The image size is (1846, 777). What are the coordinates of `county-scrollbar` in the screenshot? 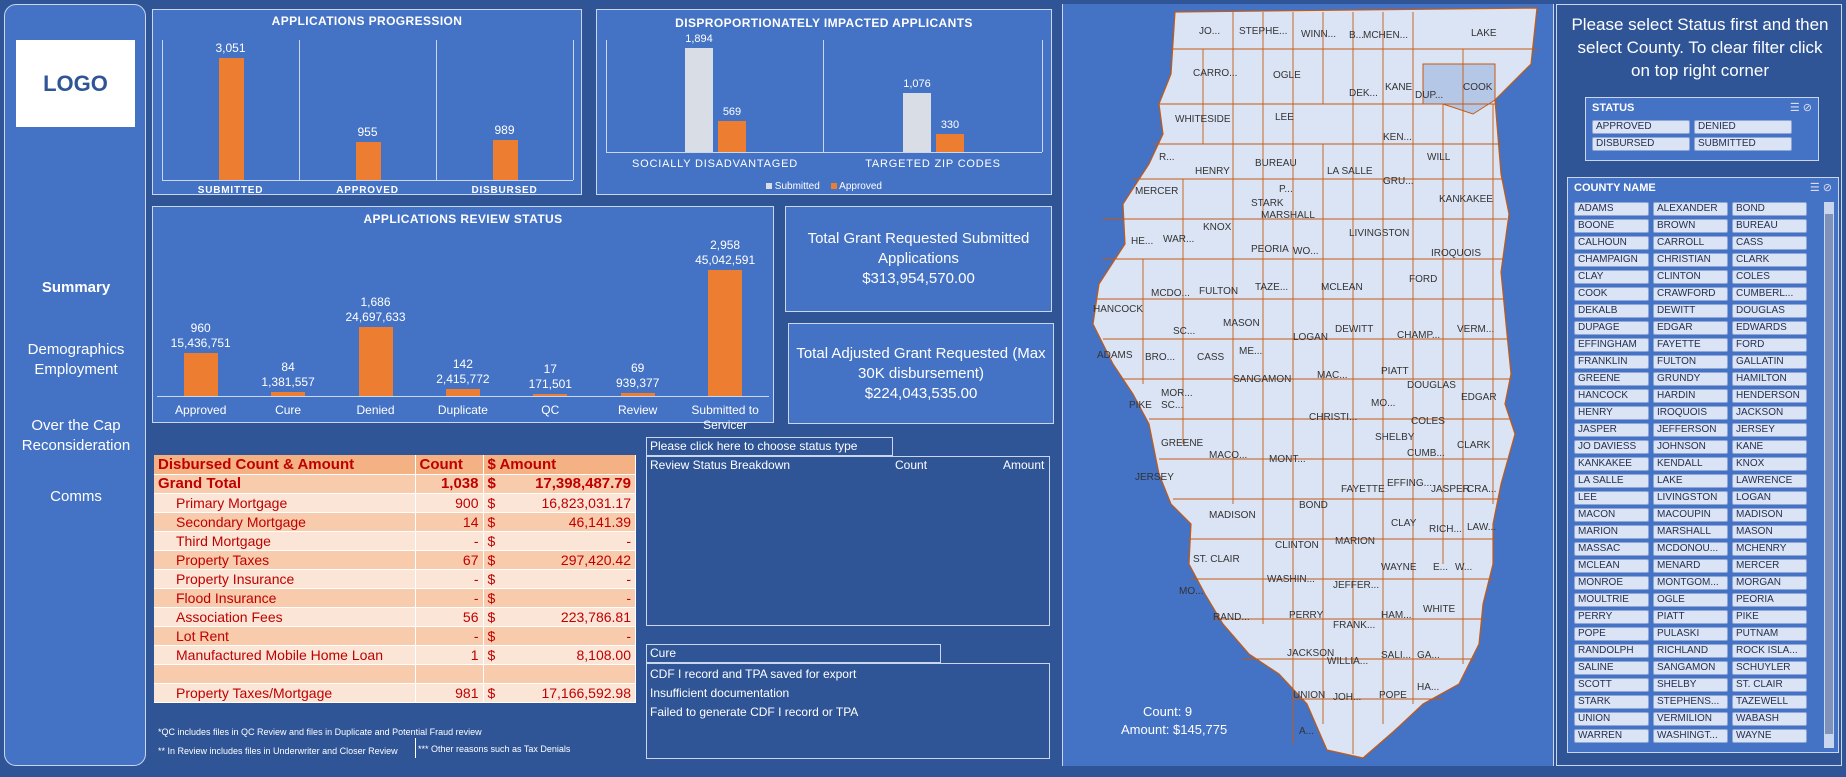 It's located at (1829, 475).